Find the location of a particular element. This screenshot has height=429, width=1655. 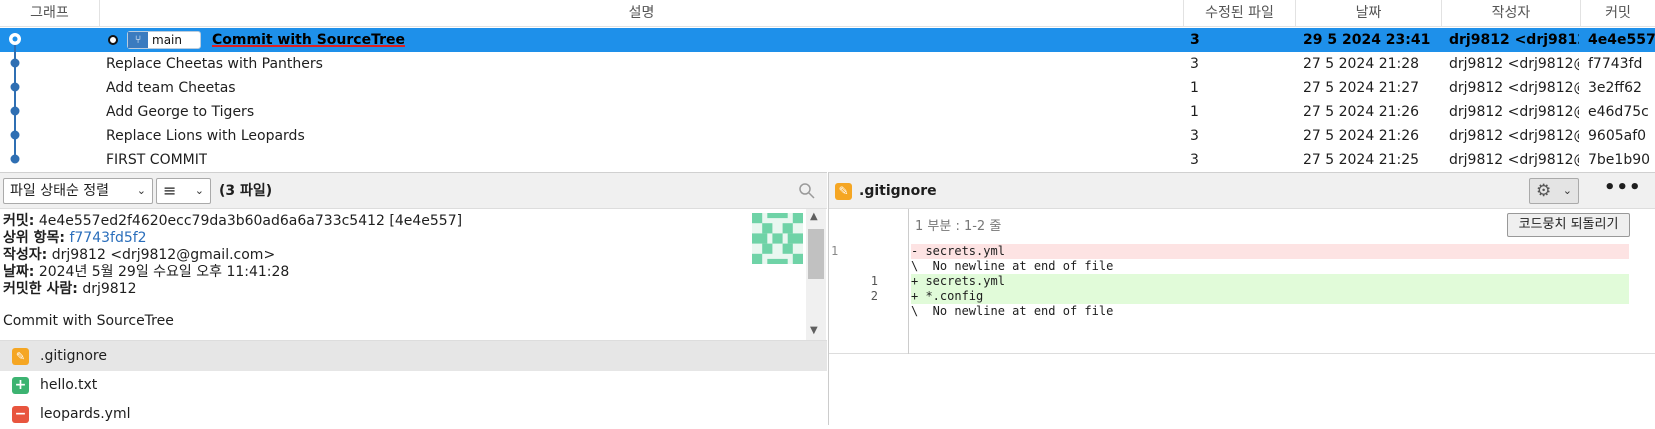

details-scrollbar: ▲ ▼ is located at coordinates (816, 274).